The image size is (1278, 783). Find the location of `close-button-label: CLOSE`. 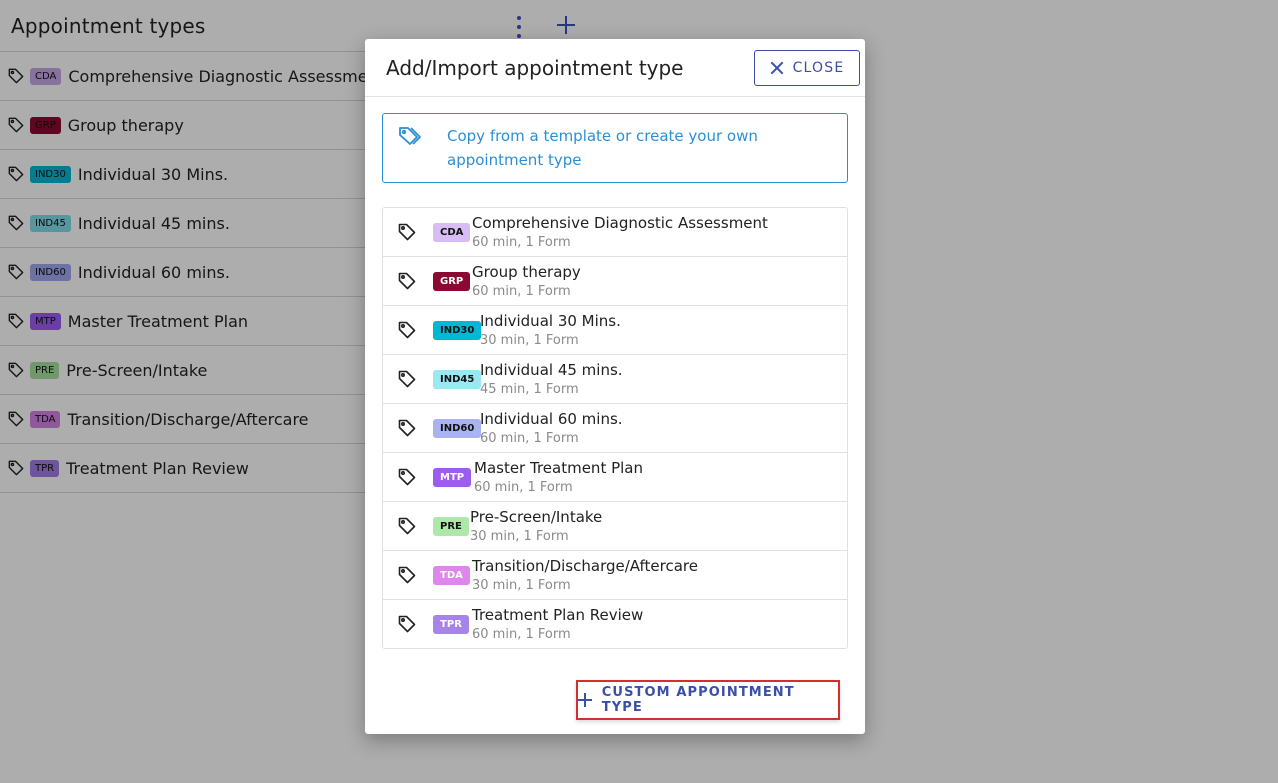

close-button-label: CLOSE is located at coordinates (818, 68).